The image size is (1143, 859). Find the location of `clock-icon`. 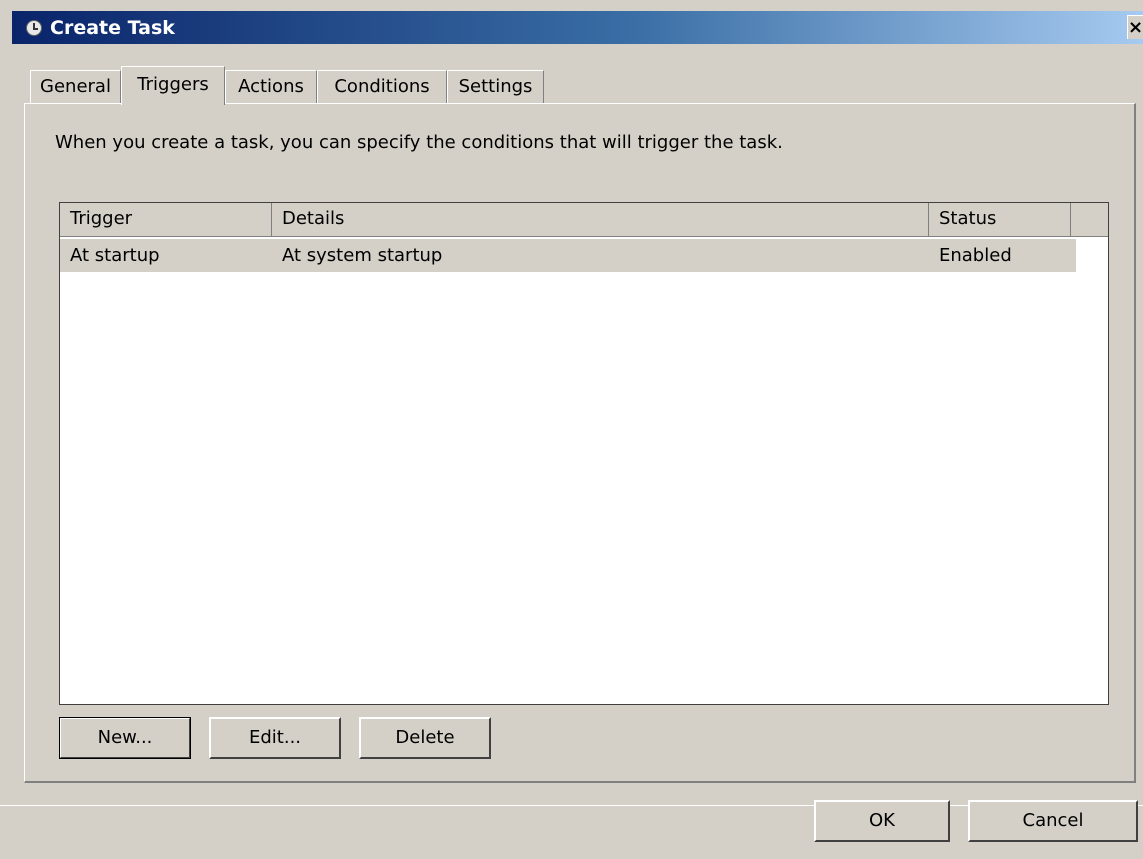

clock-icon is located at coordinates (34, 28).